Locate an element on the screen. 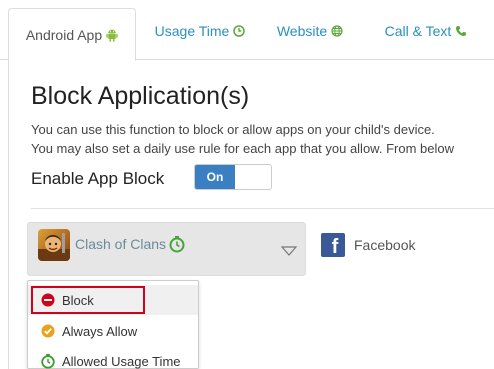  toggle-on-label: On is located at coordinates (215, 177).